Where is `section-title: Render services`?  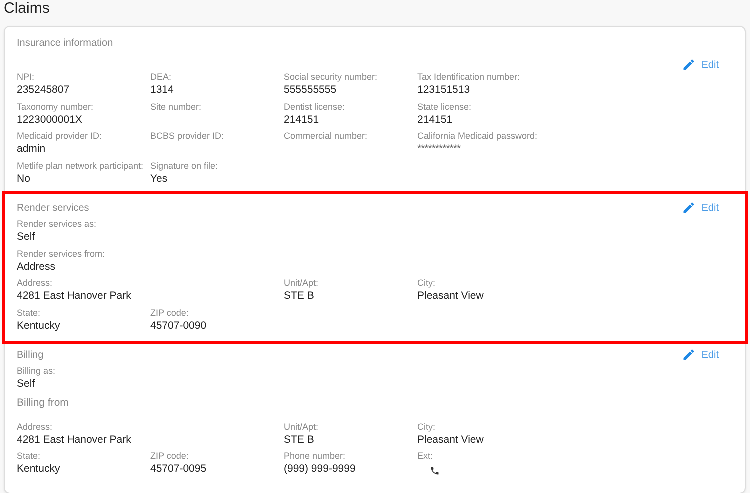 section-title: Render services is located at coordinates (53, 208).